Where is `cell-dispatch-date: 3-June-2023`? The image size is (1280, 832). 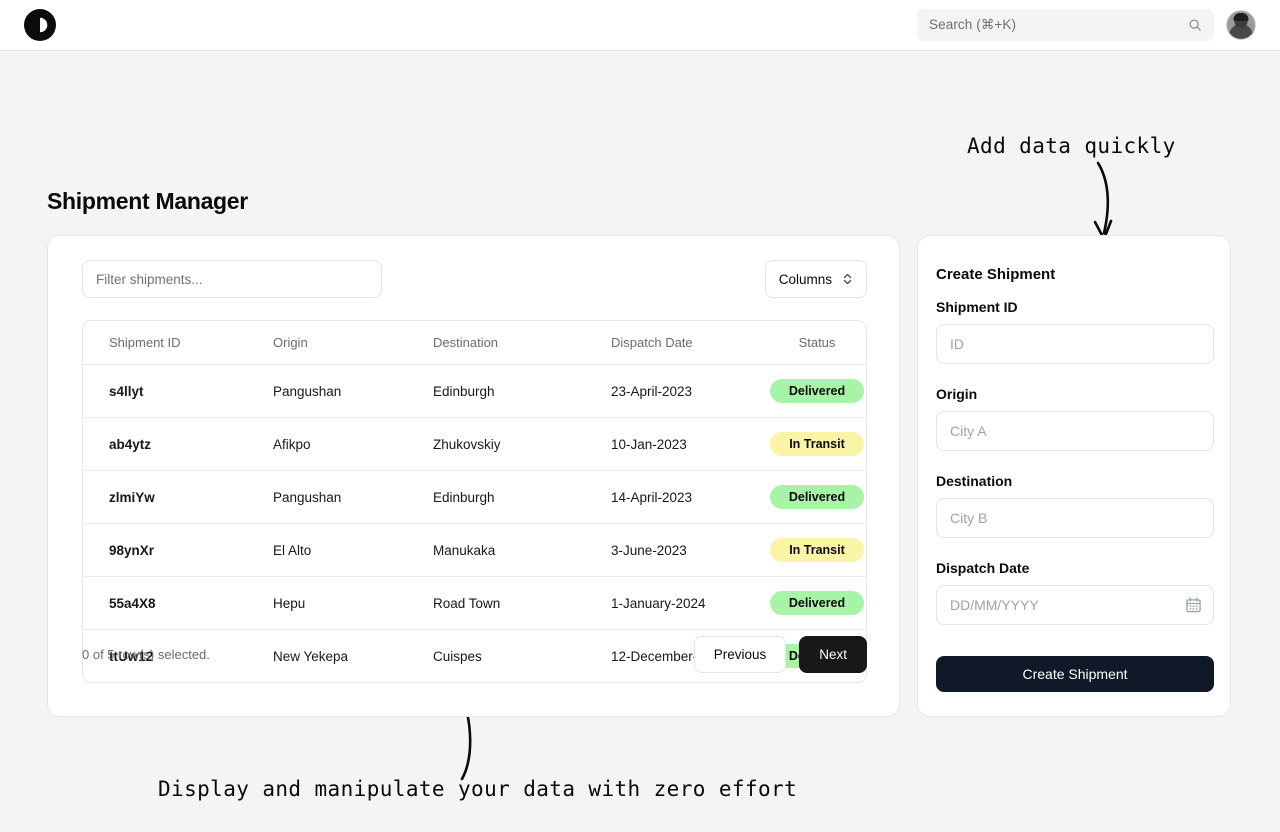 cell-dispatch-date: 3-June-2023 is located at coordinates (688, 550).